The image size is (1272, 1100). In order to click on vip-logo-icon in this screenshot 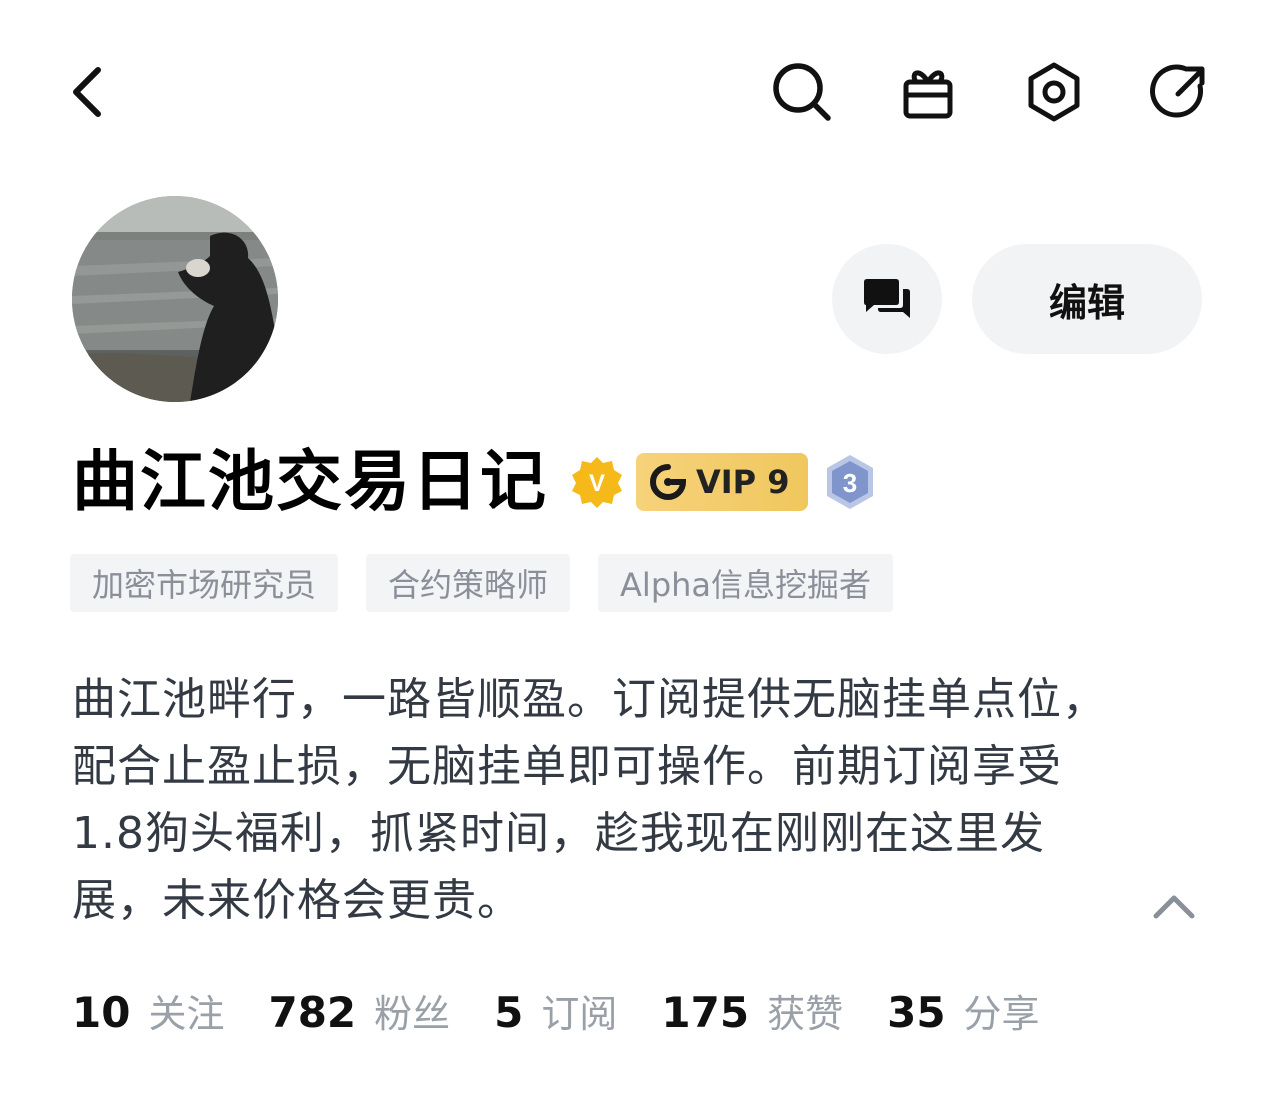, I will do `click(668, 482)`.